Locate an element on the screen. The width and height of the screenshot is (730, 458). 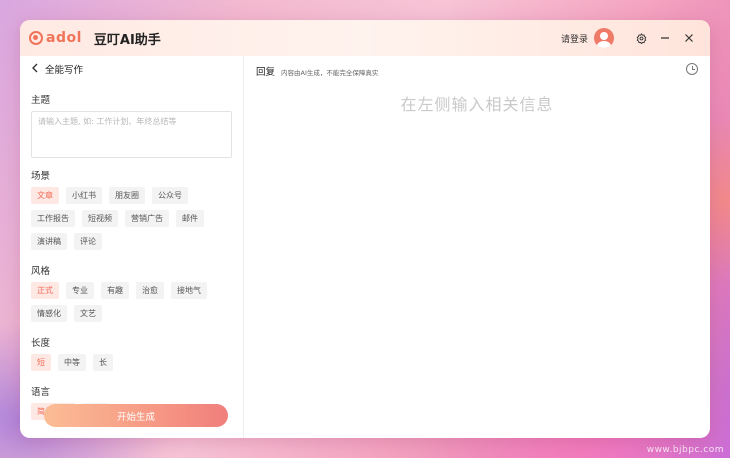
watermark: www.bjbpc.com is located at coordinates (685, 450).